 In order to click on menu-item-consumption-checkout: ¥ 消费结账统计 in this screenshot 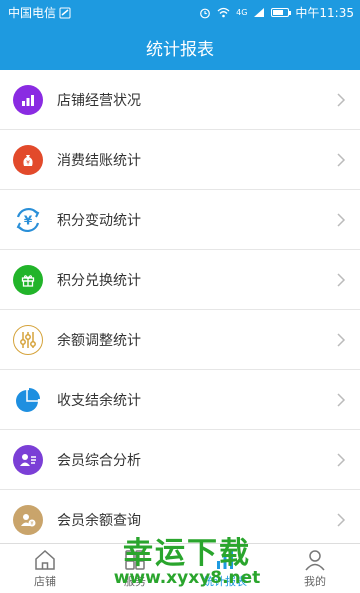, I will do `click(180, 160)`.